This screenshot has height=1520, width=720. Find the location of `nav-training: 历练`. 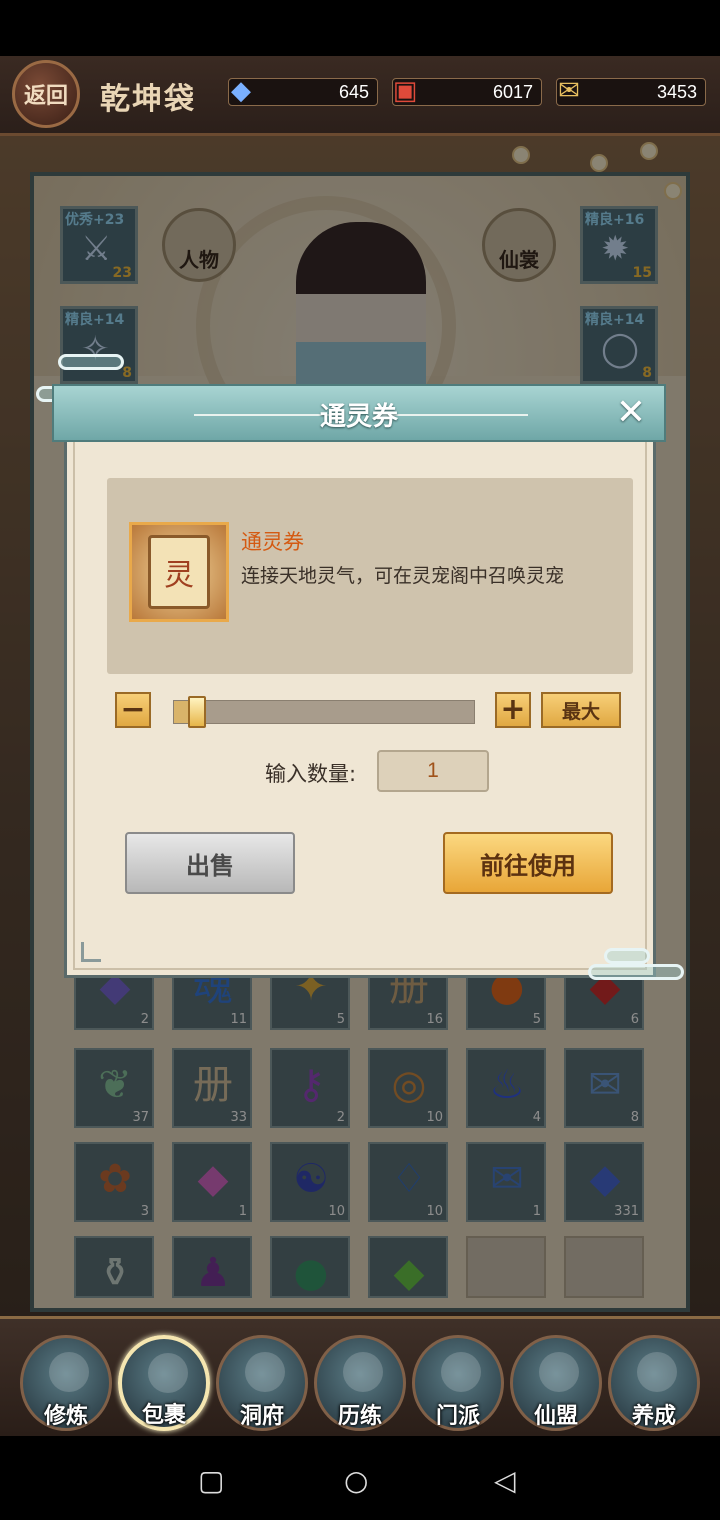

nav-training: 历练 is located at coordinates (360, 1383).